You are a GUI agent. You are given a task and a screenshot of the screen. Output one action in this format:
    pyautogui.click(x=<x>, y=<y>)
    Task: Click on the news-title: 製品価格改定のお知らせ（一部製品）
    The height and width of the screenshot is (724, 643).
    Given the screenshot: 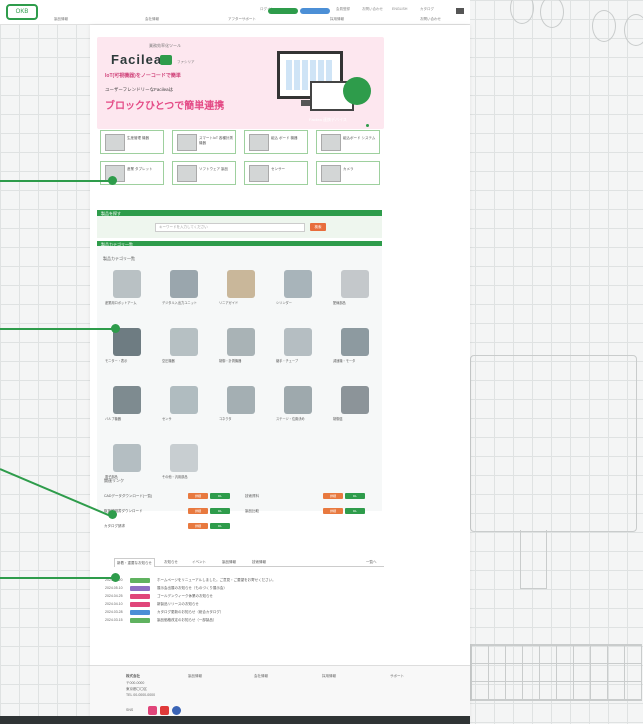 What is the action you would take?
    pyautogui.click(x=186, y=620)
    